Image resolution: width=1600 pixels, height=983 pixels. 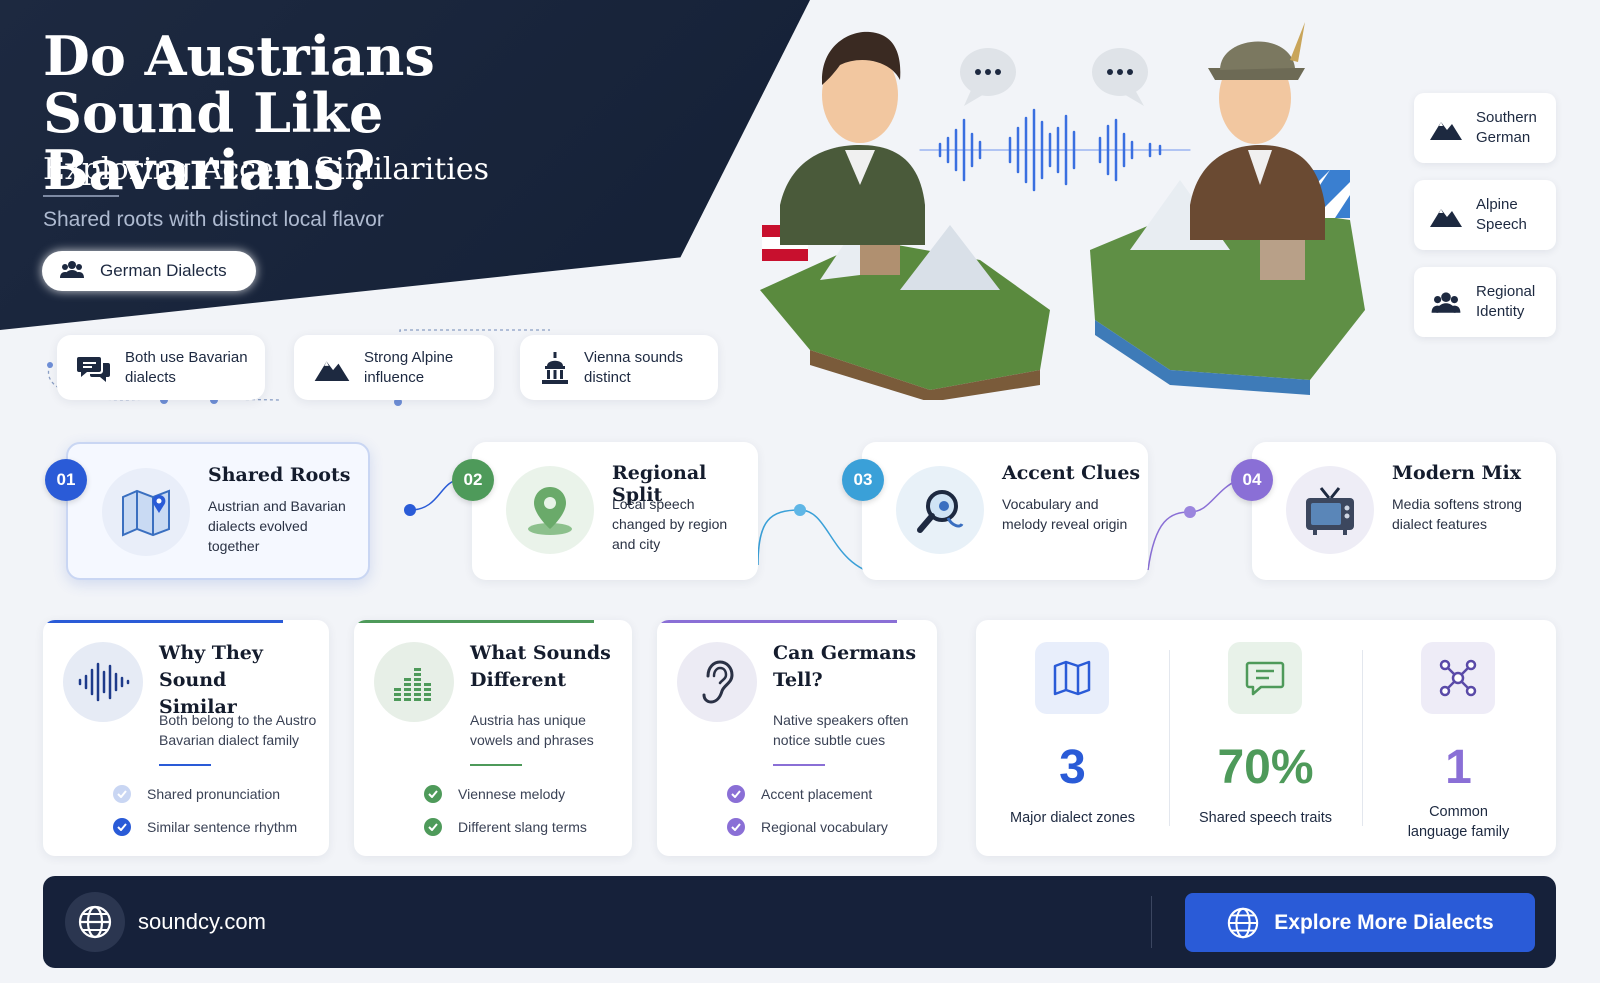 What do you see at coordinates (211, 680) in the screenshot?
I see `info-card-title: Why They Sound Similar` at bounding box center [211, 680].